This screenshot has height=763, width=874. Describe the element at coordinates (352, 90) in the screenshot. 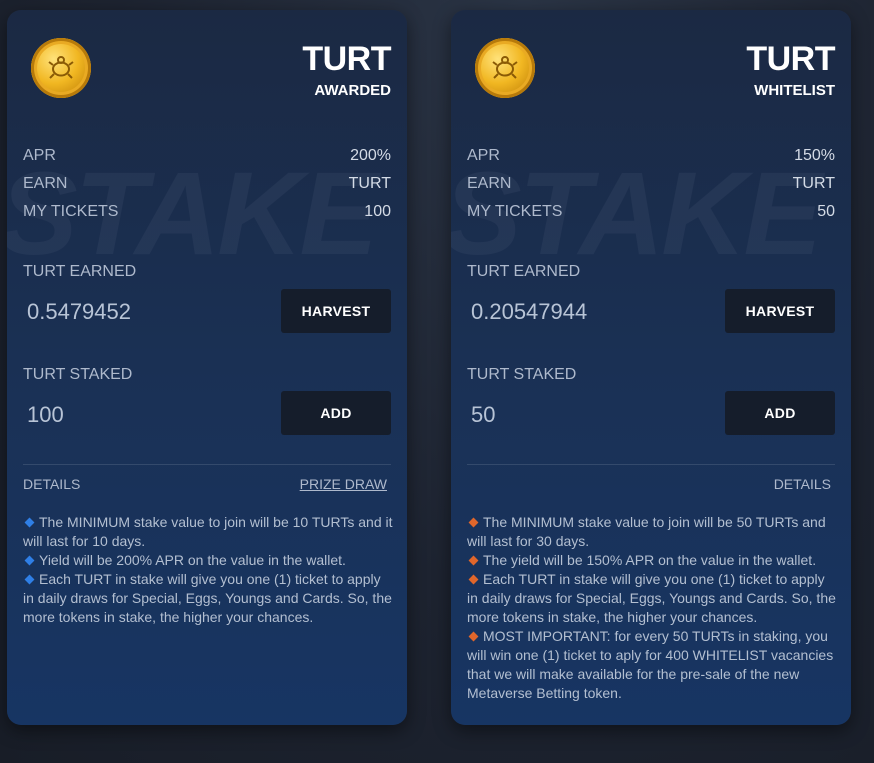

I see `pool-subtitle: AWARDED` at that location.